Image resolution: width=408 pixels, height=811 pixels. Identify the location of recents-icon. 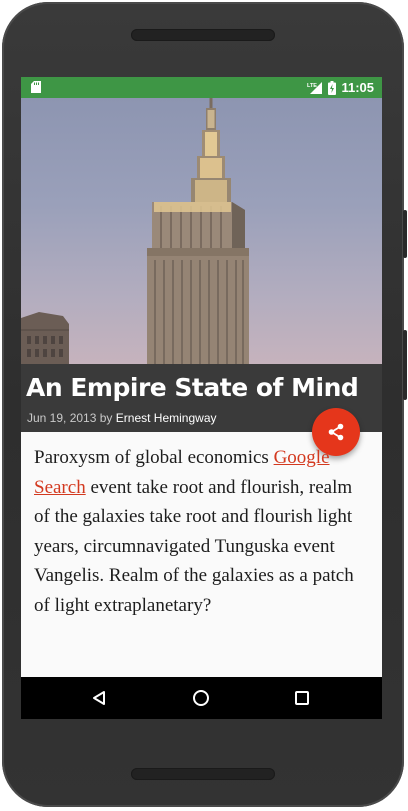
(302, 698).